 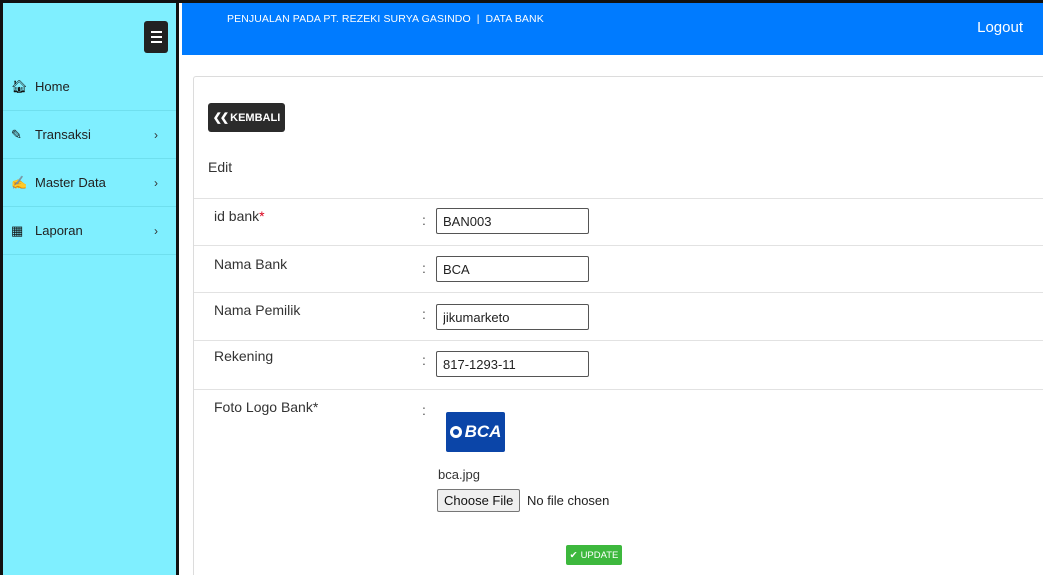 I want to click on sidebar-item-home: 🏠︎ Home, so click(x=89, y=87).